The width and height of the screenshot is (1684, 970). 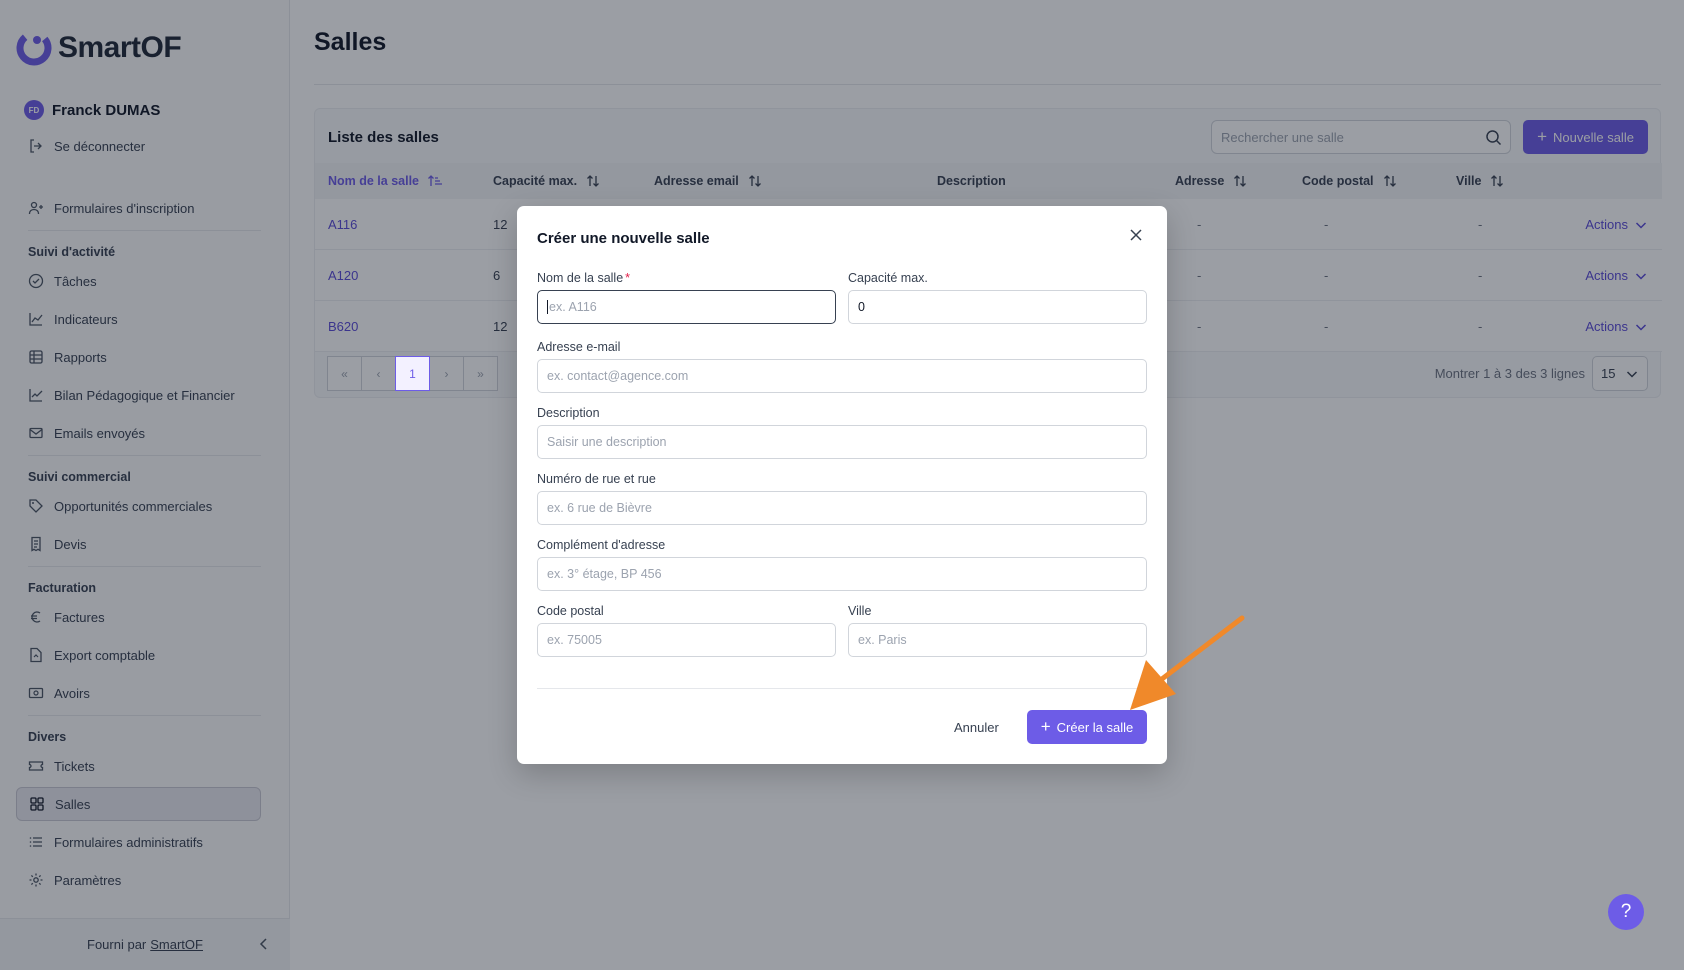 I want to click on complement-label: Complément d'adresse, so click(x=601, y=545).